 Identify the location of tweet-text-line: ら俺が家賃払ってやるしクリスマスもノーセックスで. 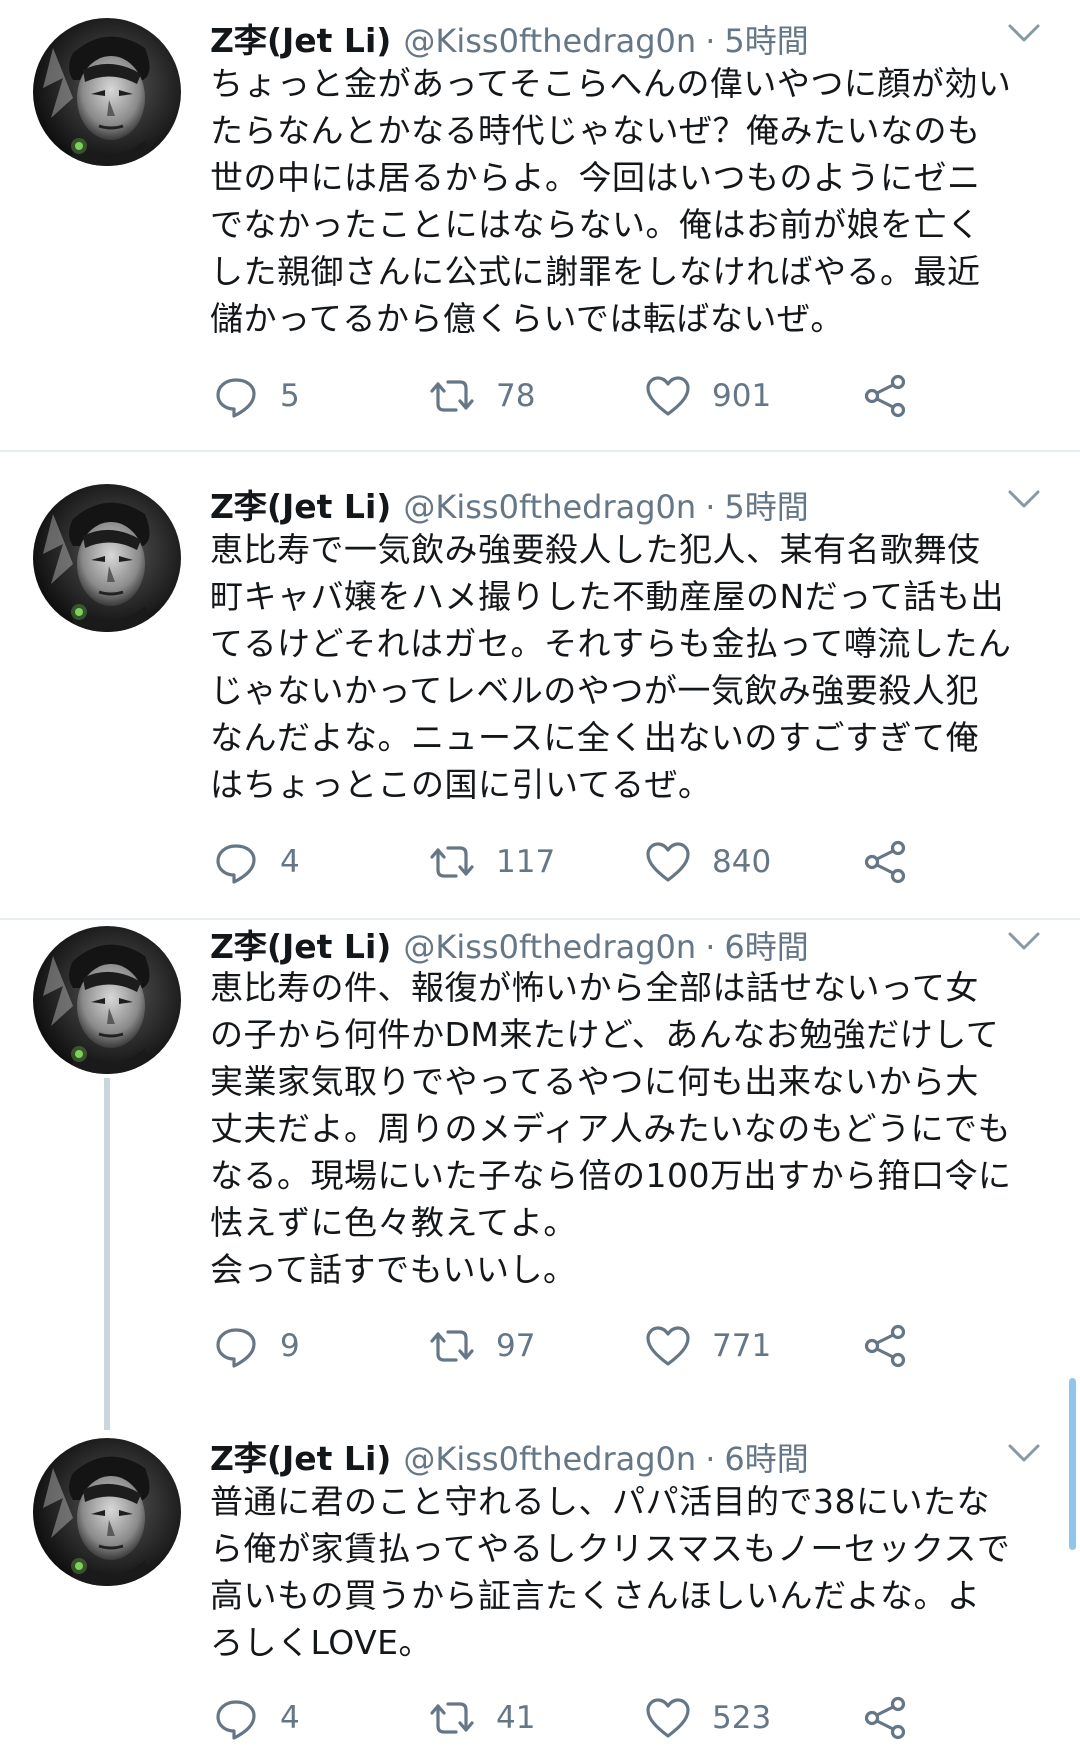
(610, 1548).